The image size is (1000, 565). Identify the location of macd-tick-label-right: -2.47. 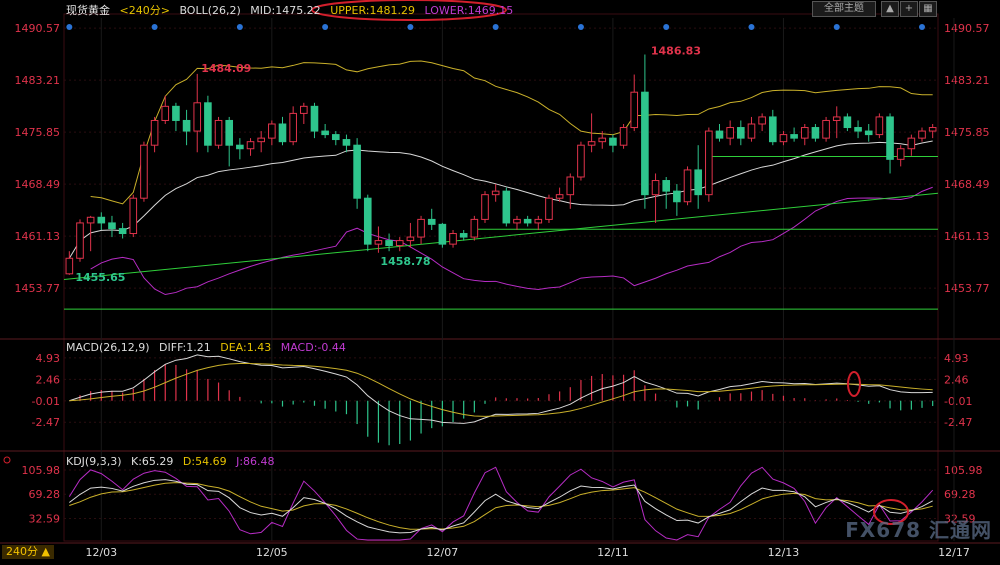
(958, 422).